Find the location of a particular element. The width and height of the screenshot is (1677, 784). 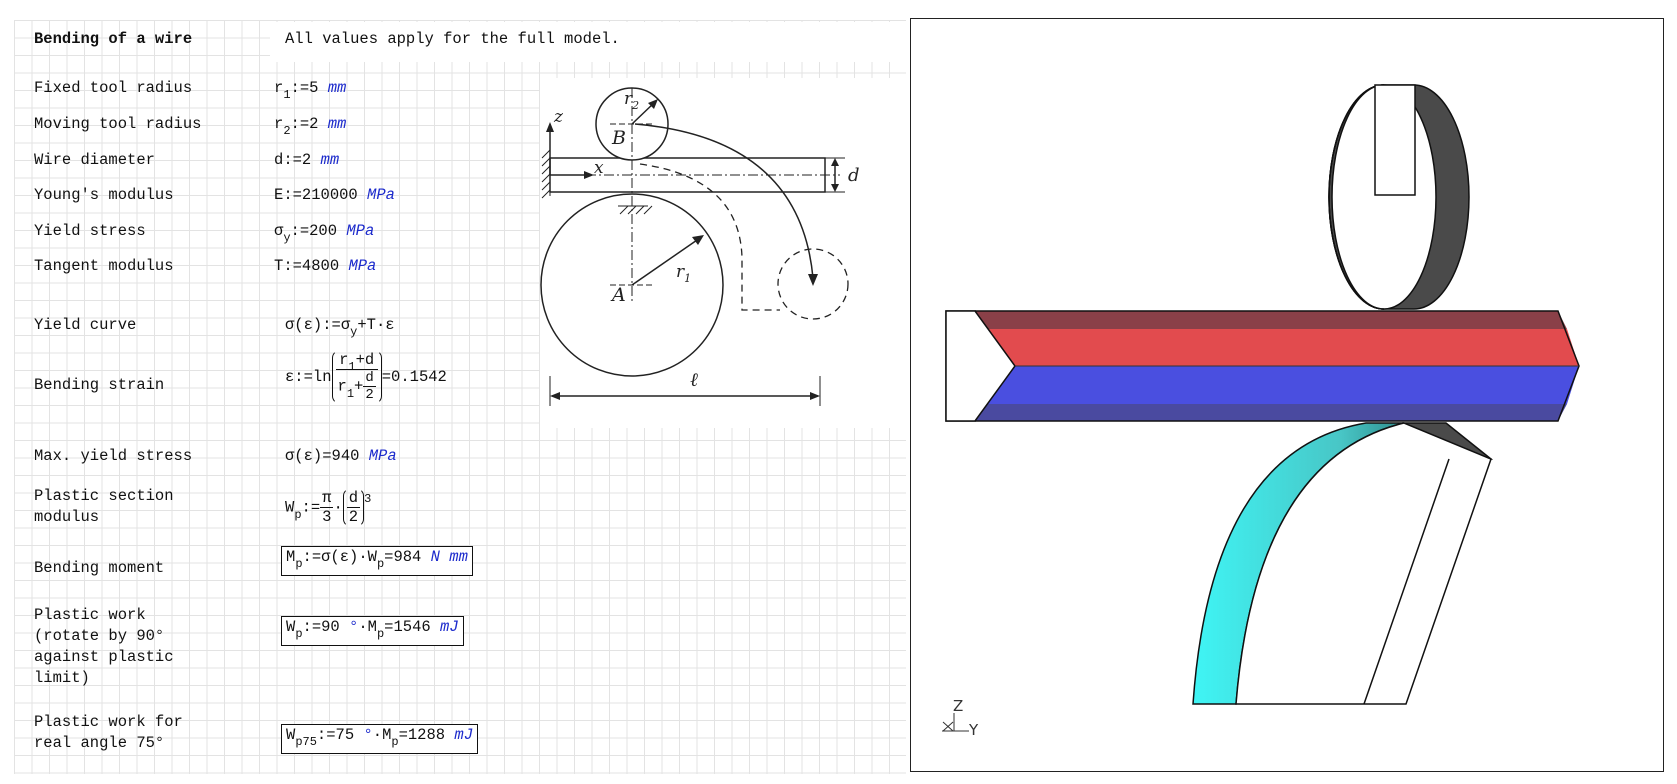

label-plastic-work-2: (rotate by 90° is located at coordinates (99, 636).